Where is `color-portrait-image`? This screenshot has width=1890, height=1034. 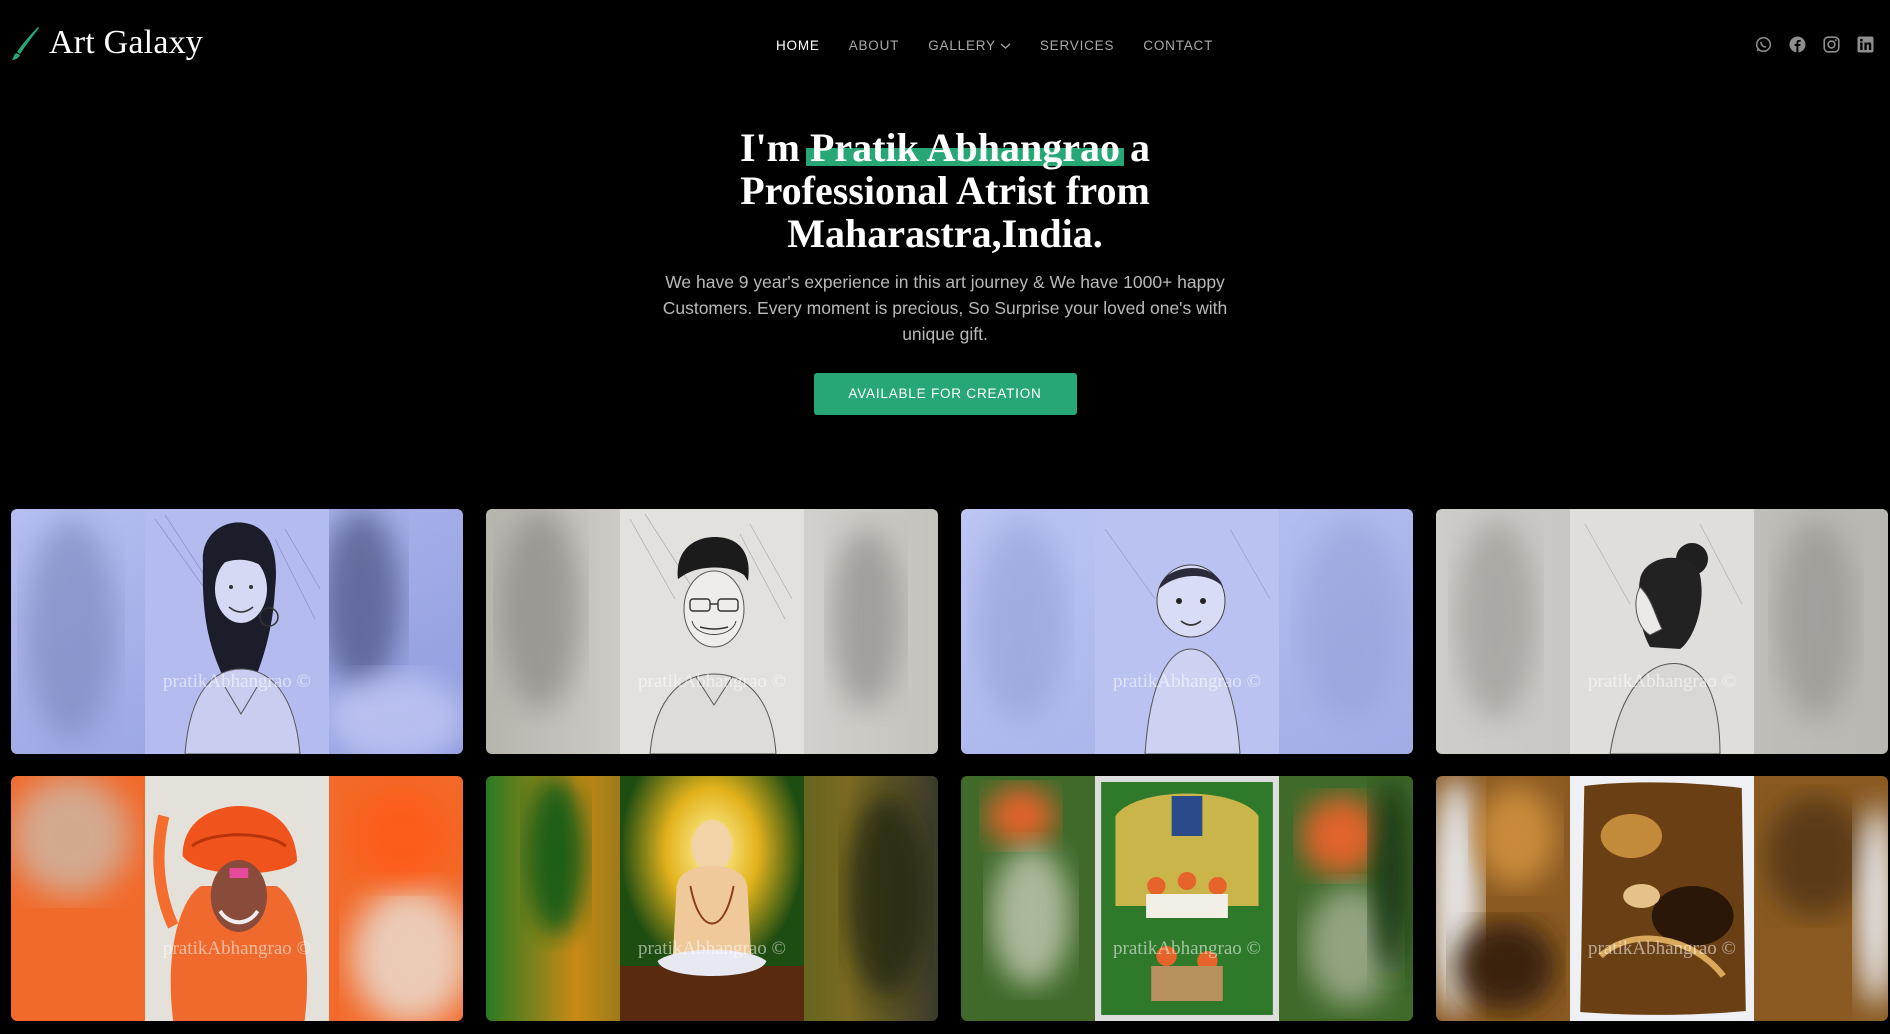
color-portrait-image is located at coordinates (237, 898).